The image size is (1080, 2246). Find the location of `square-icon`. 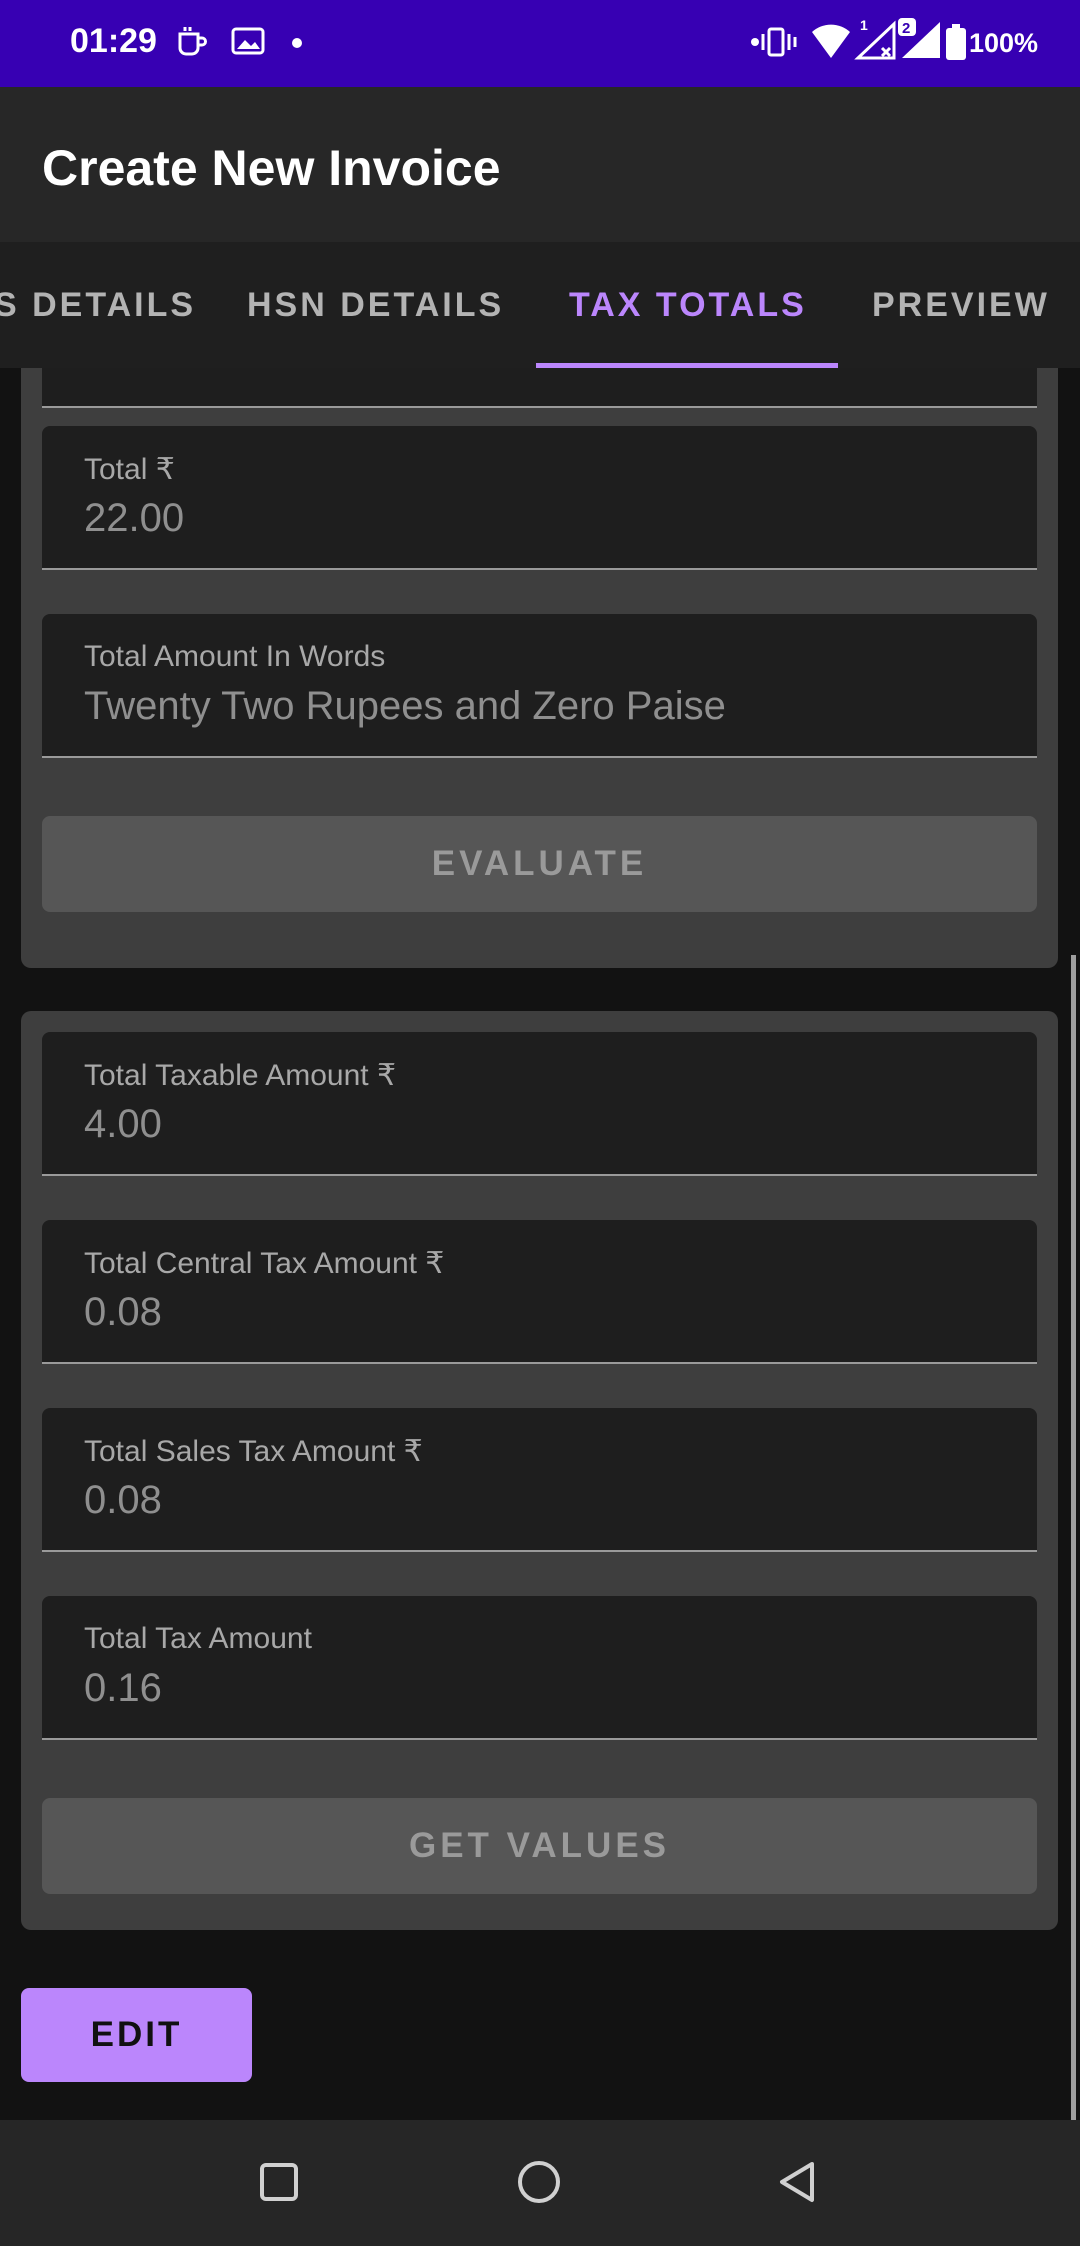

square-icon is located at coordinates (279, 2182).